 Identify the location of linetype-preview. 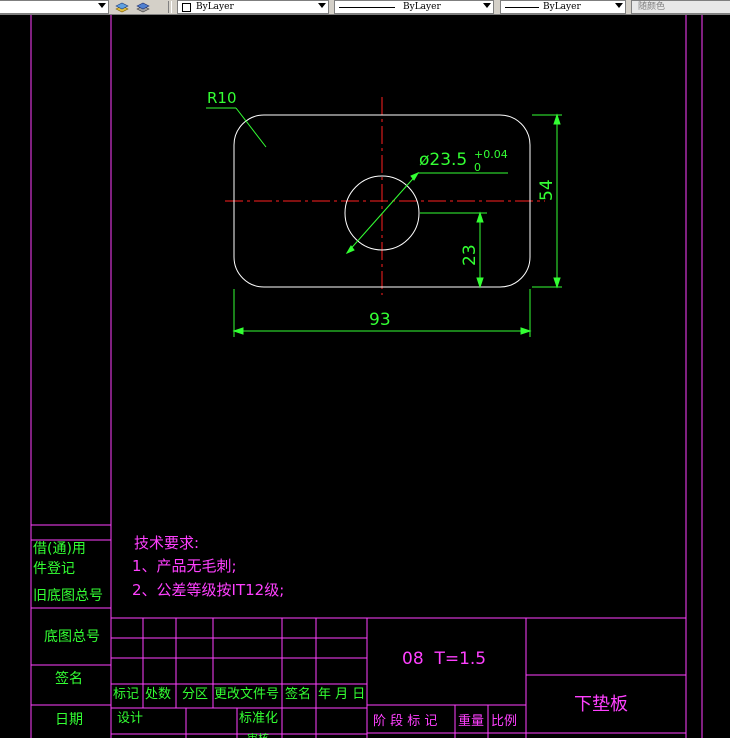
(367, 7).